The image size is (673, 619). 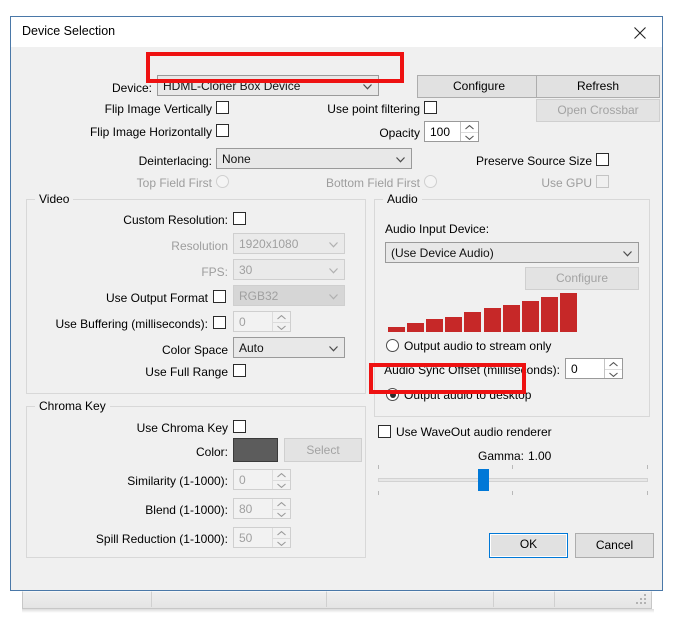 What do you see at coordinates (478, 346) in the screenshot?
I see `output-audio-stream-only-label: Output audio to stream only` at bounding box center [478, 346].